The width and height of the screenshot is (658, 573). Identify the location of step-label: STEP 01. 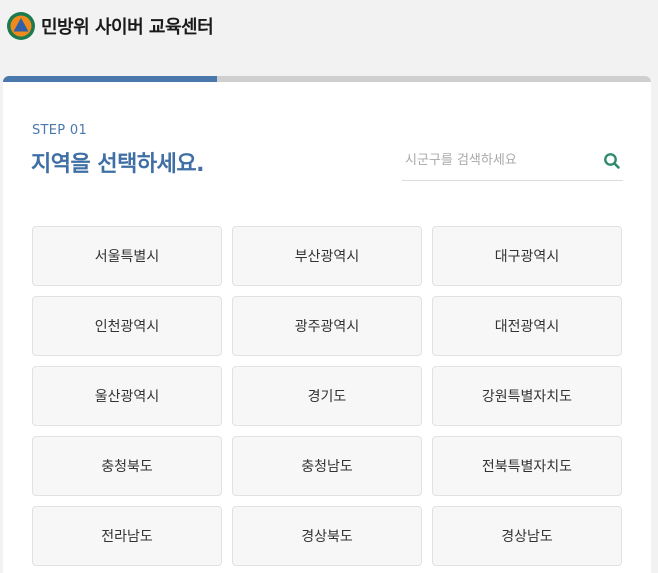
(60, 130).